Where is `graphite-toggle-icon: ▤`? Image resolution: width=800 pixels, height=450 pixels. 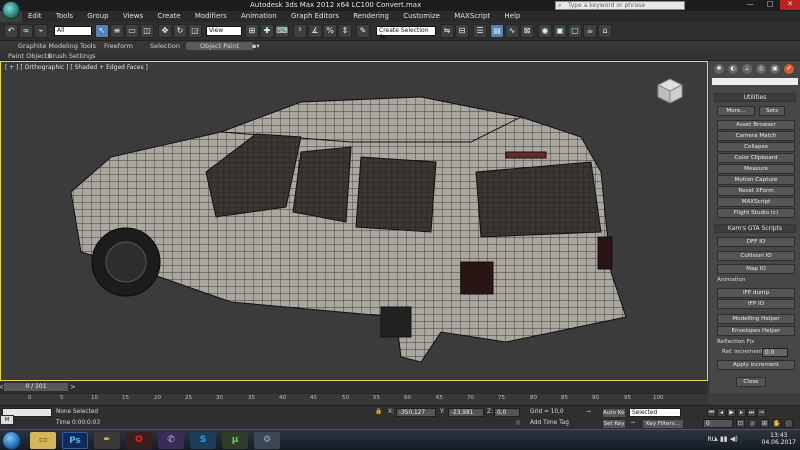 graphite-toggle-icon: ▤ is located at coordinates (497, 31).